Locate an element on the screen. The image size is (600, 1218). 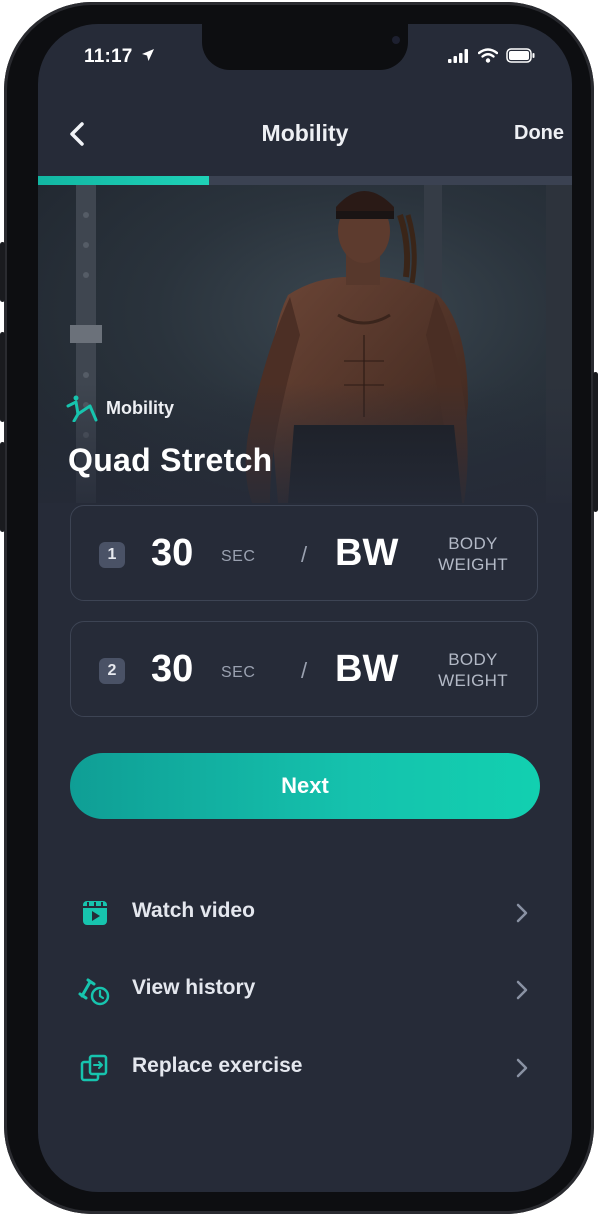
volume-down-button is located at coordinates (2, 487).